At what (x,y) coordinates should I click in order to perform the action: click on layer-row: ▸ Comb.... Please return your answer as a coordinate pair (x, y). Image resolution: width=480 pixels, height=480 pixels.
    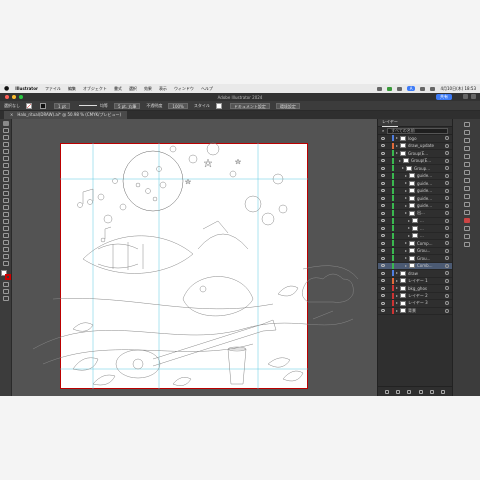
    Looking at the image, I should click on (415, 266).